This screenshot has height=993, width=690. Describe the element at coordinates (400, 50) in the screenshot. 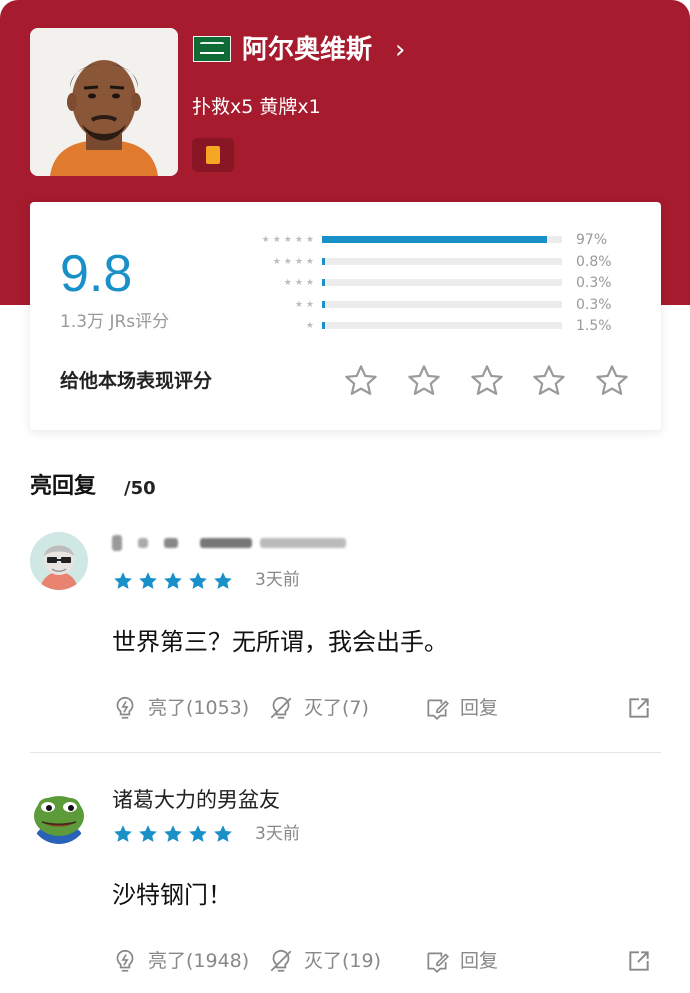

I see `chevron-right-icon: ›` at that location.